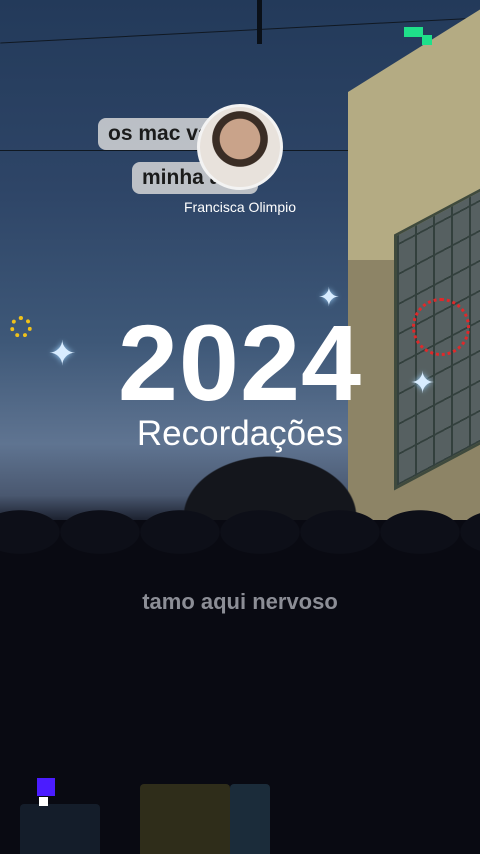  Describe the element at coordinates (240, 362) in the screenshot. I see `year-title: 2024` at that location.